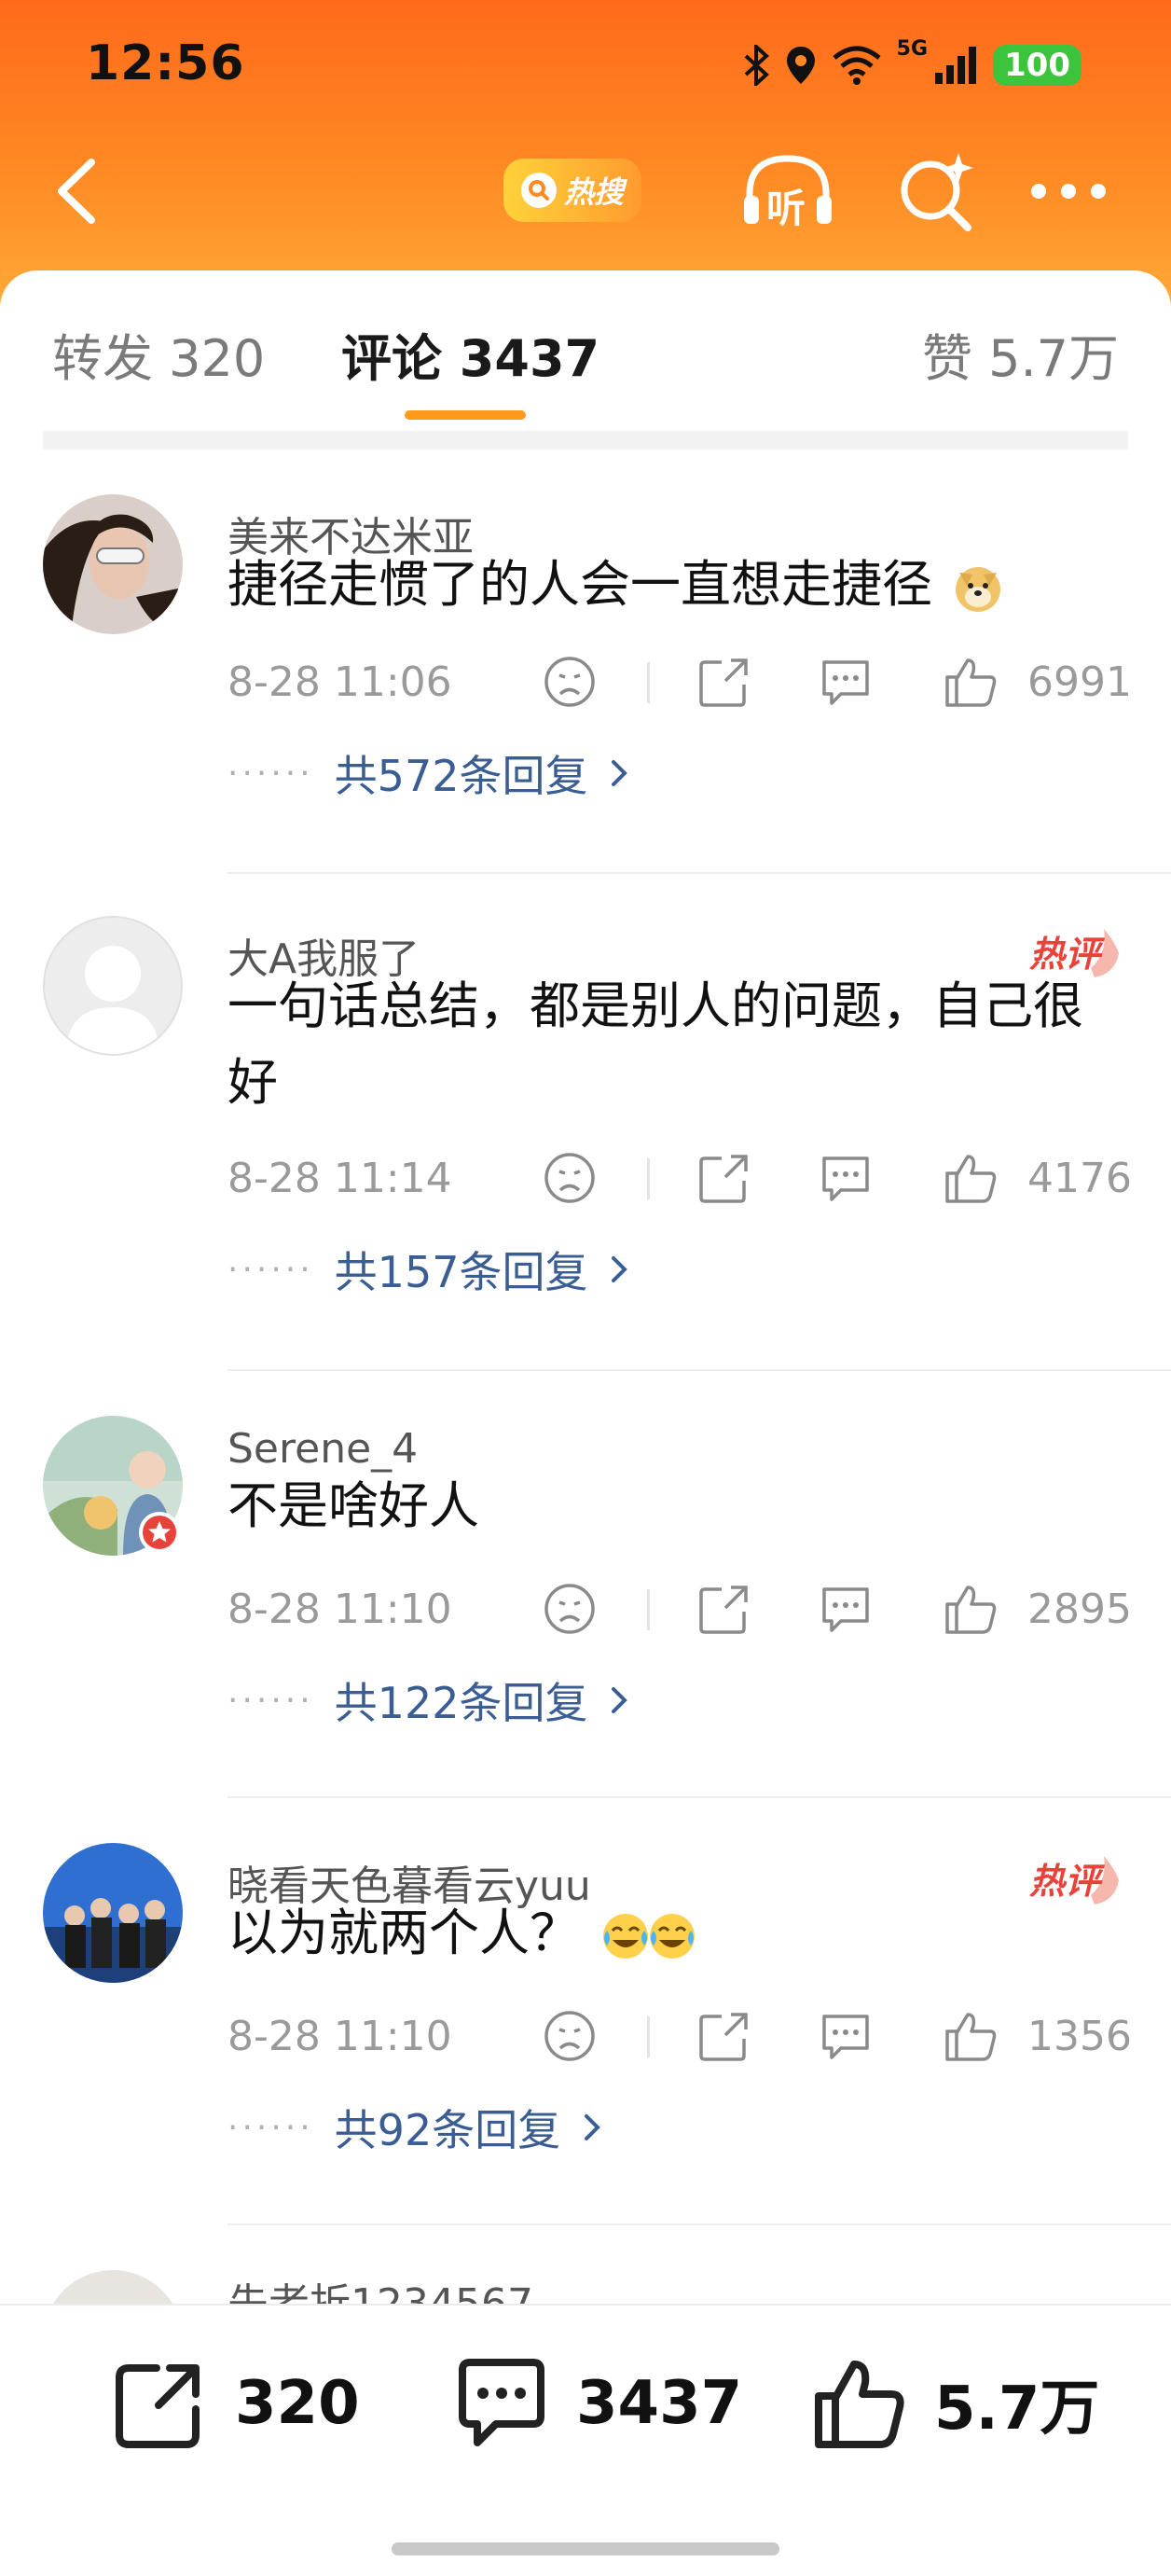  What do you see at coordinates (978, 590) in the screenshot?
I see `doge-emoji-icon` at bounding box center [978, 590].